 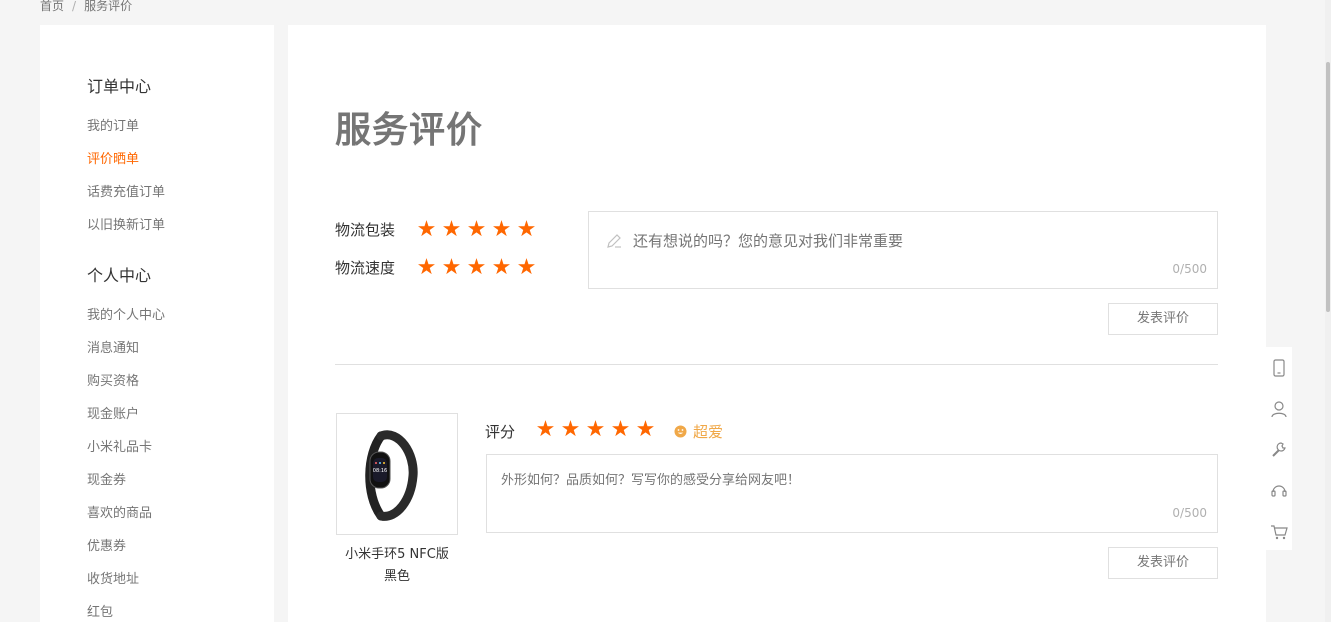 I want to click on sidebar-item-personal-center: 我的个人中心, so click(x=180, y=323).